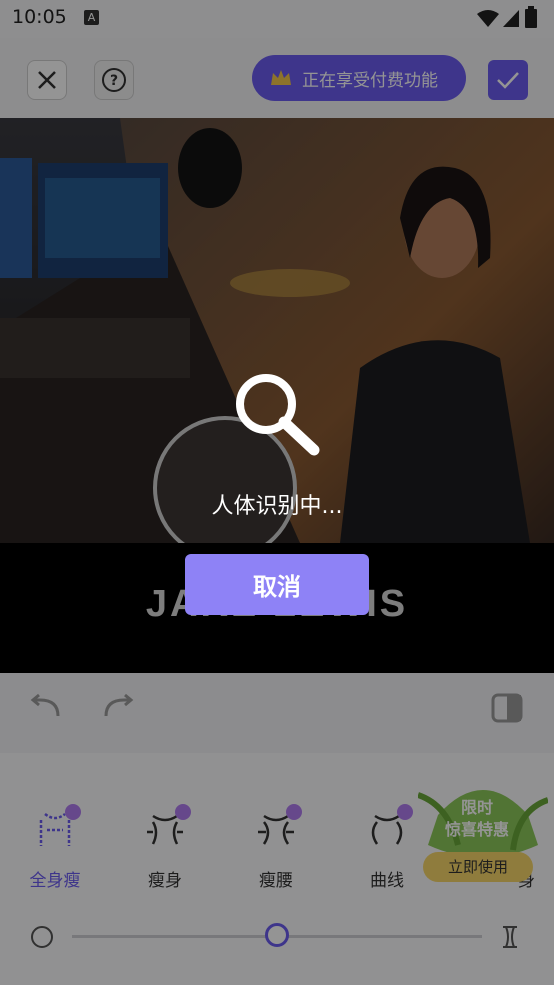 The width and height of the screenshot is (554, 985). I want to click on search-icon, so click(278, 415).